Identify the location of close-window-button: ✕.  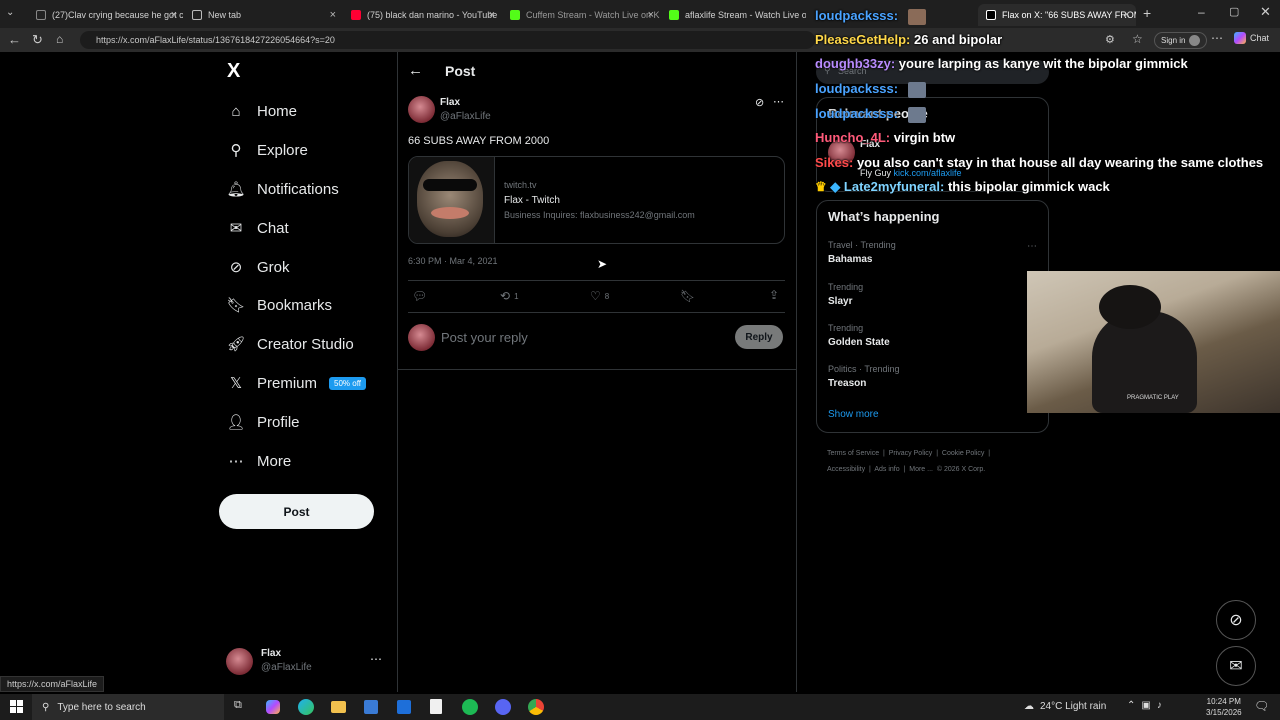
(1265, 12).